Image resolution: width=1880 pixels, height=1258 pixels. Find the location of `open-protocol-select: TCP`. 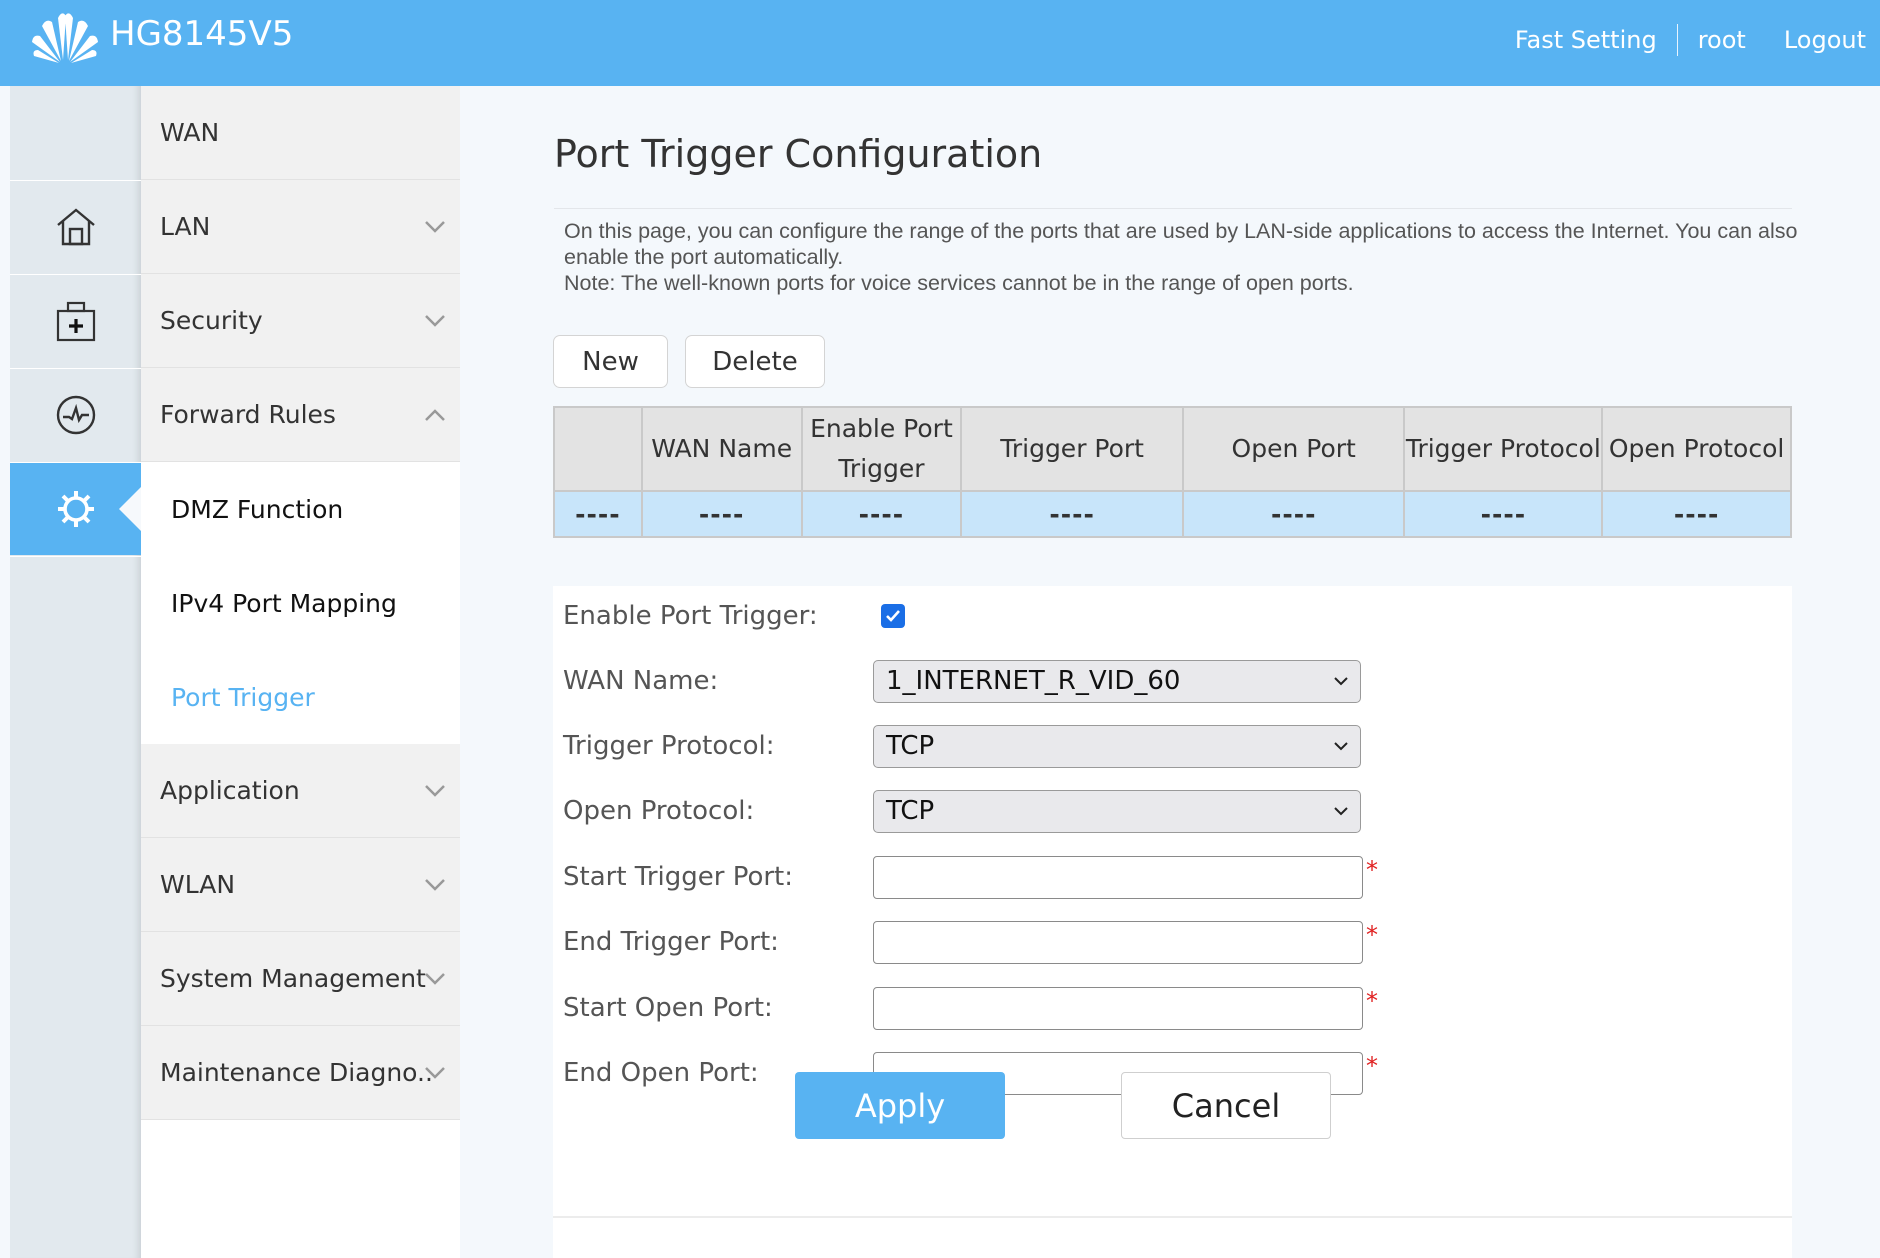

open-protocol-select: TCP is located at coordinates (1117, 811).